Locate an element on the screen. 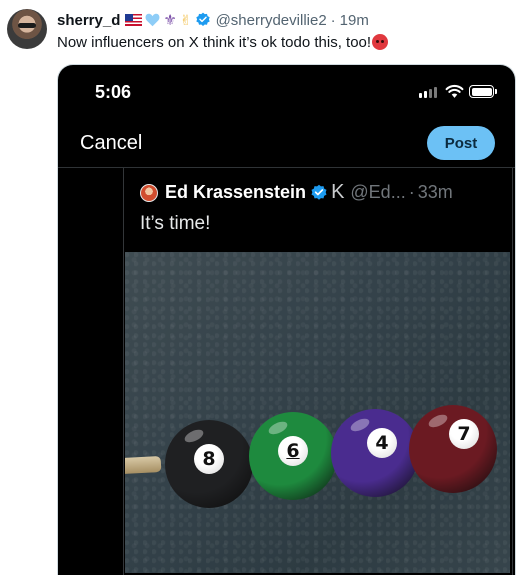  display-name: sherry_d is located at coordinates (88, 20).